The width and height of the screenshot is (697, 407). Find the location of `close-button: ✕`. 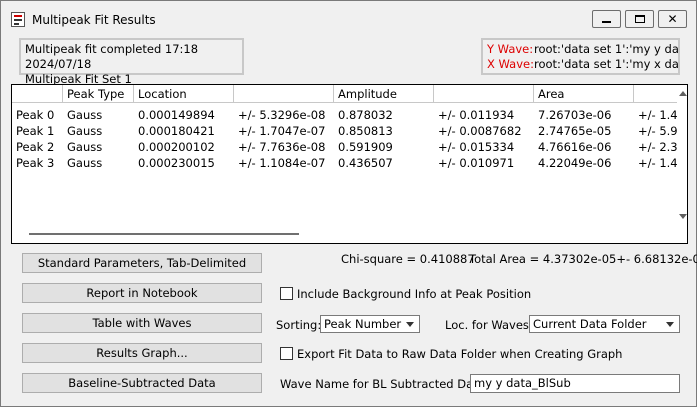

close-button: ✕ is located at coordinates (672, 19).